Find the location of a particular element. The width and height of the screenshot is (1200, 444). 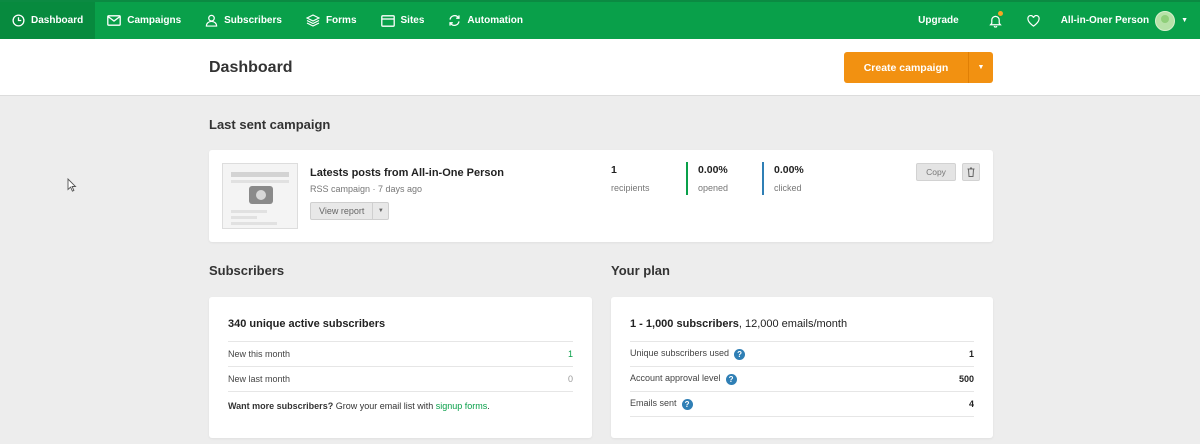

clock-icon is located at coordinates (18, 20).